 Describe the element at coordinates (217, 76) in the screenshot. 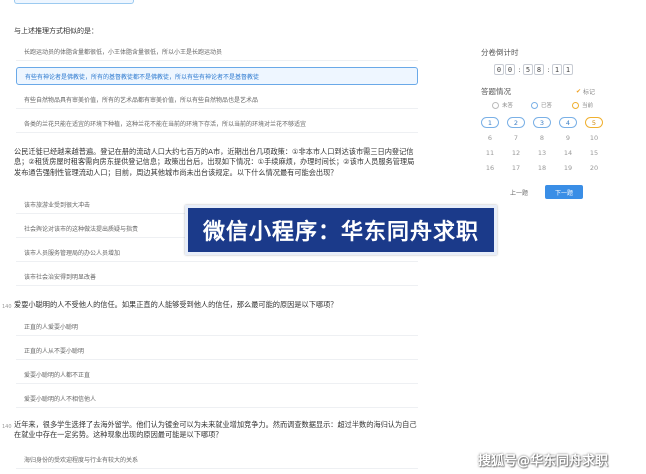

I see `option-b-selected: 有些有神论者是佛教徒，所有的基督教徒都不是佛教徒，所以有些有神论者不是基督教徒` at that location.